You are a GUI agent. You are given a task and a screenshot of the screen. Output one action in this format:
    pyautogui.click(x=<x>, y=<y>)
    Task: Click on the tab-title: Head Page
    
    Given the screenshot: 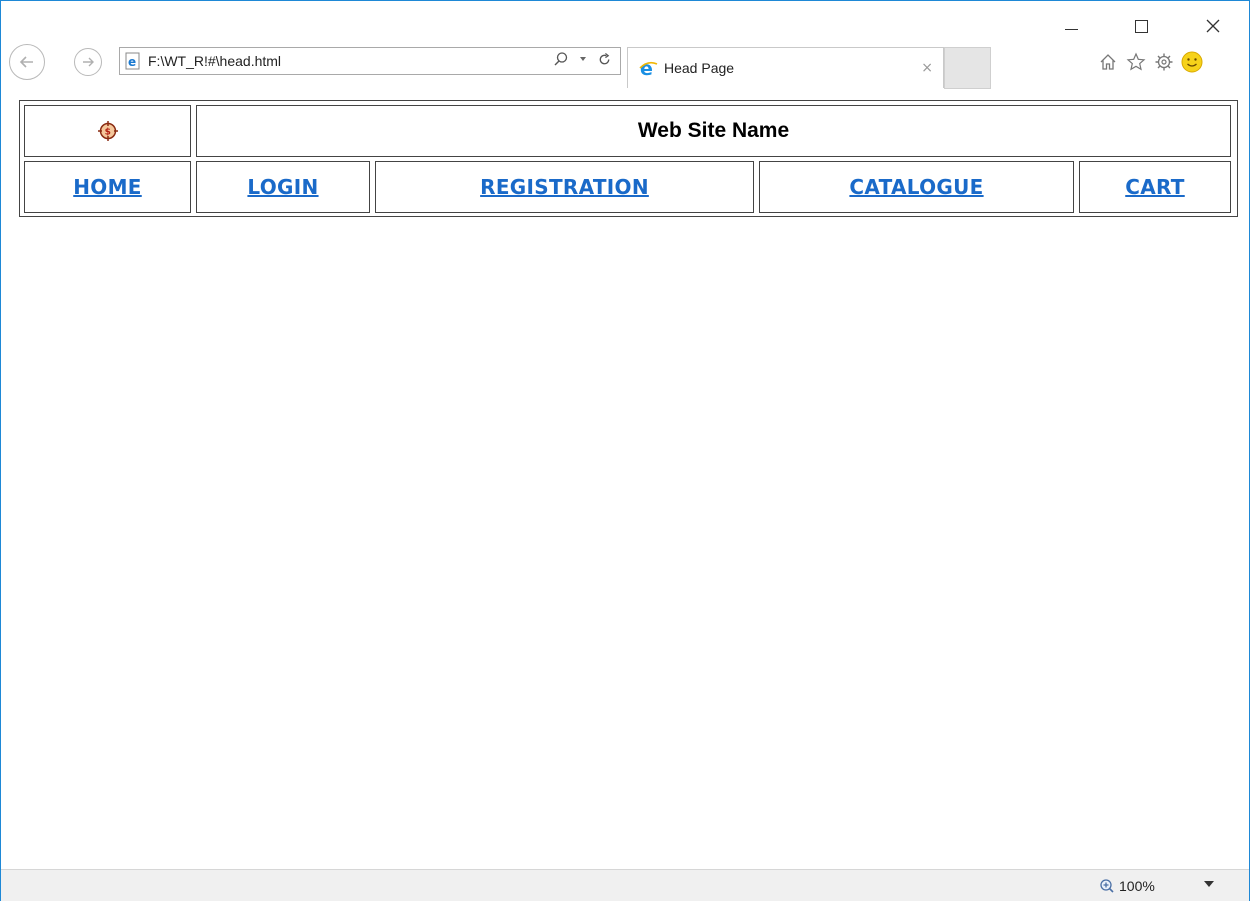 What is the action you would take?
    pyautogui.click(x=699, y=68)
    